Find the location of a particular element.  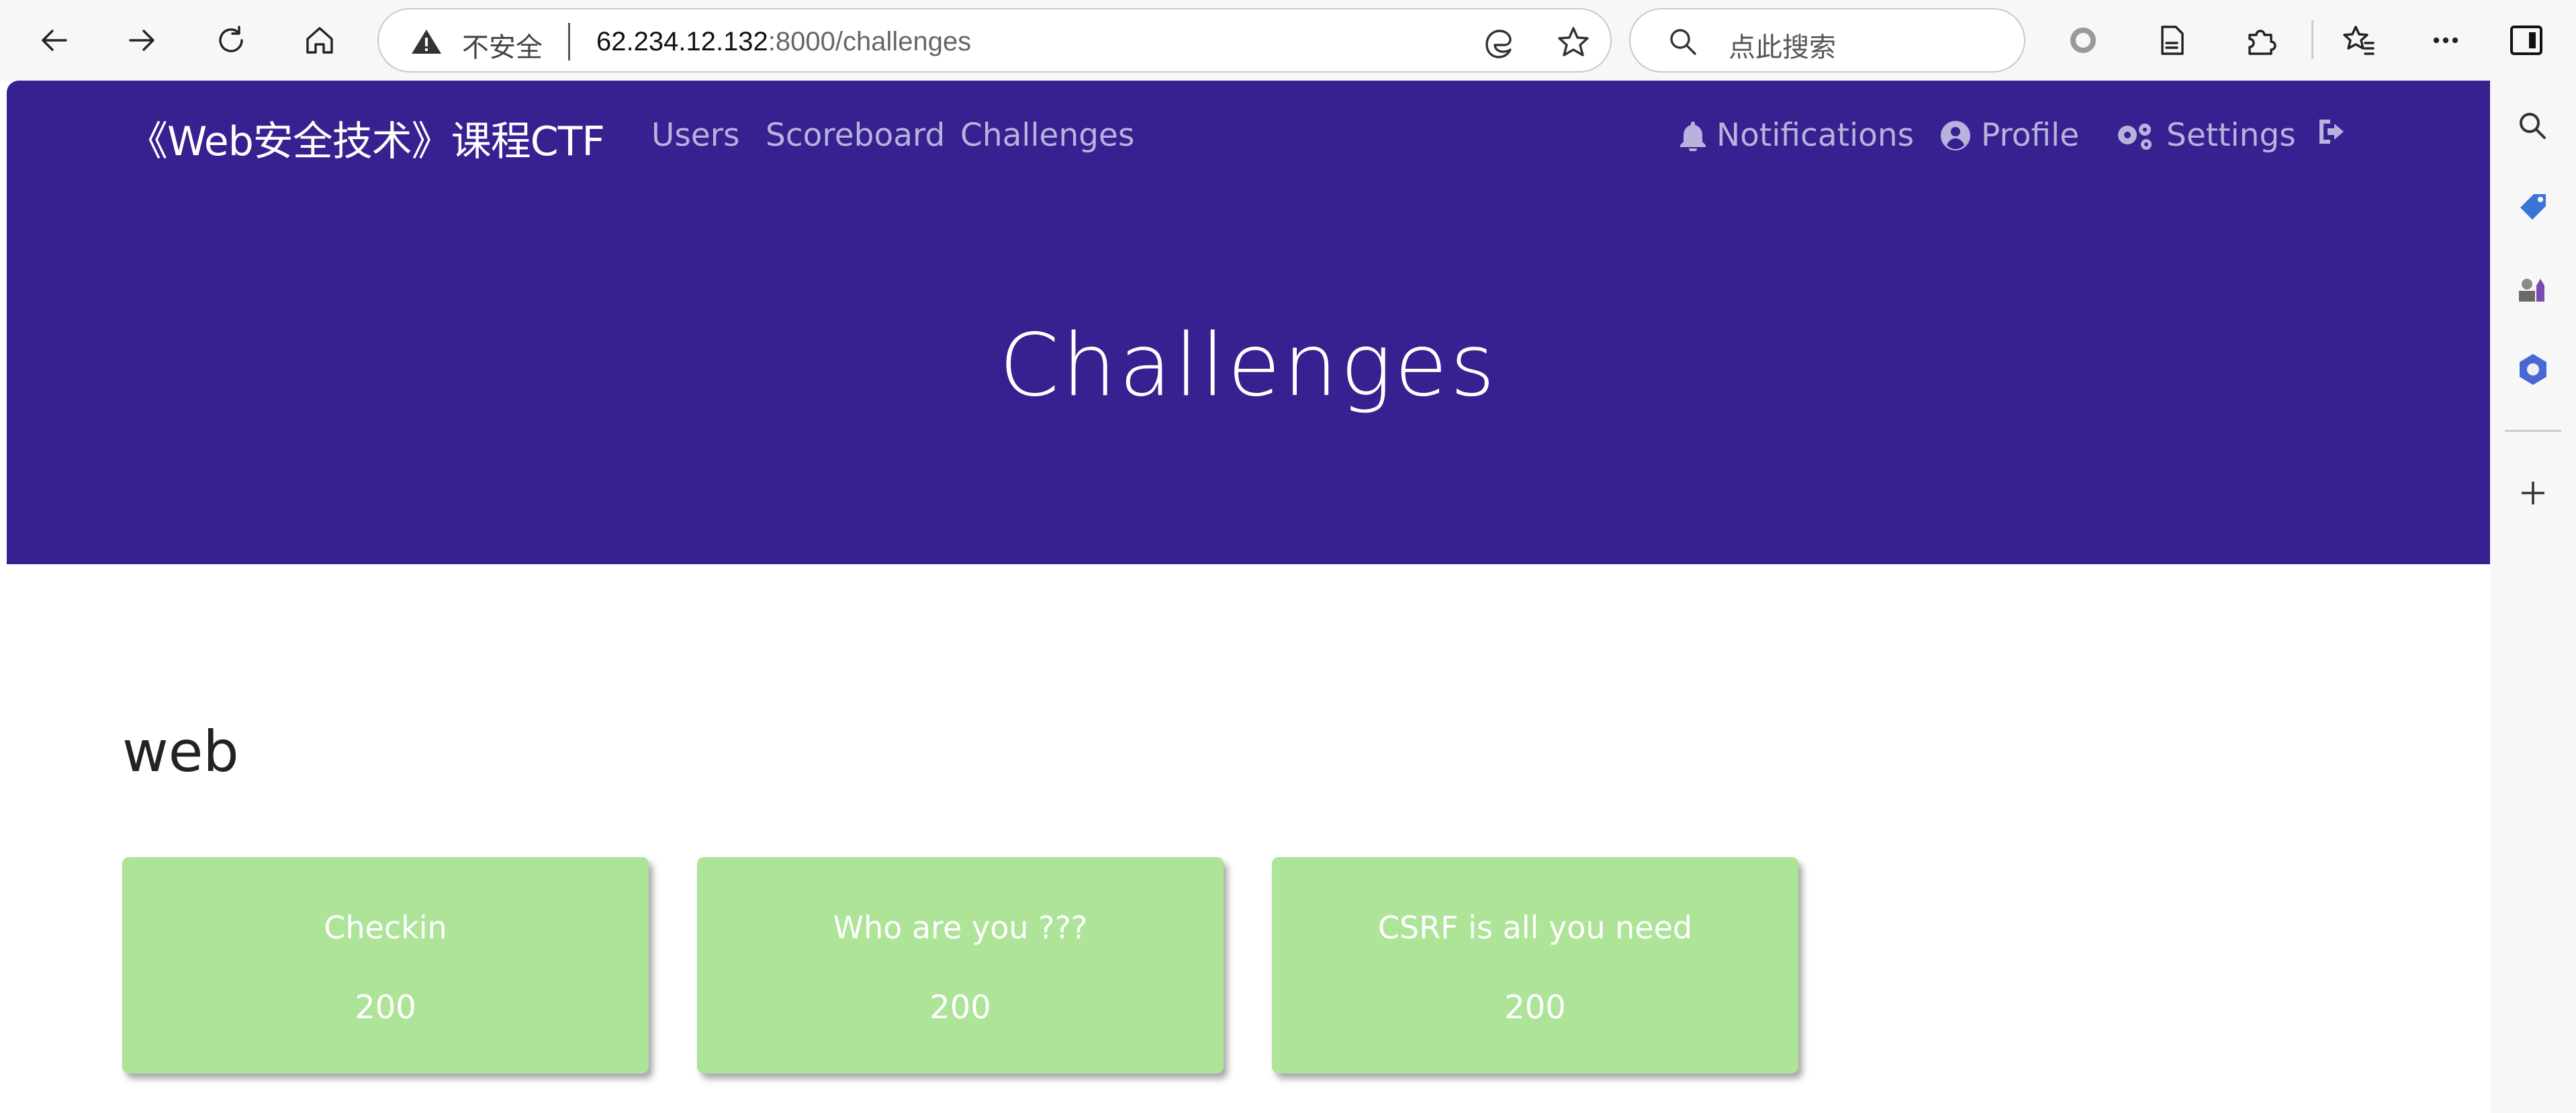

edge-sidebar-divider is located at coordinates (2533, 431).